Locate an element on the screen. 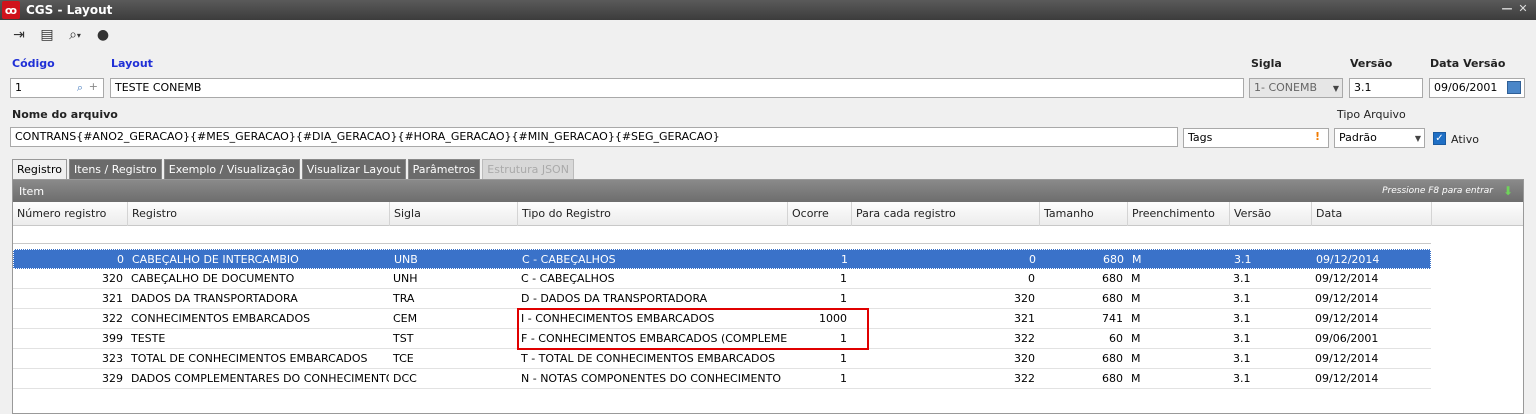  cell-numero: 329 is located at coordinates (112, 378).